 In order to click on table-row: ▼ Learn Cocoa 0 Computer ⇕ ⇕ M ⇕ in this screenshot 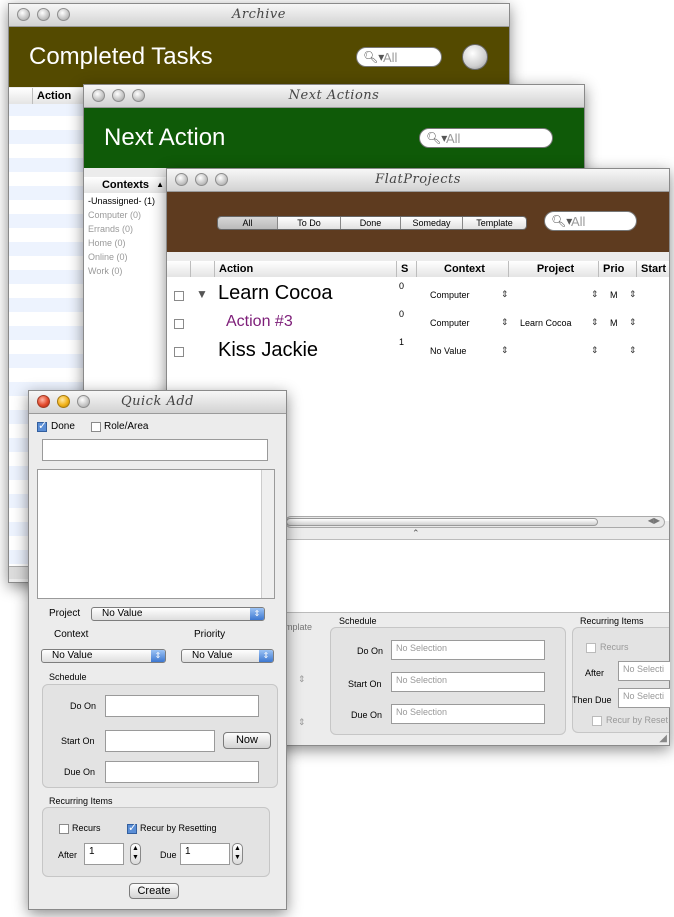, I will do `click(418, 293)`.